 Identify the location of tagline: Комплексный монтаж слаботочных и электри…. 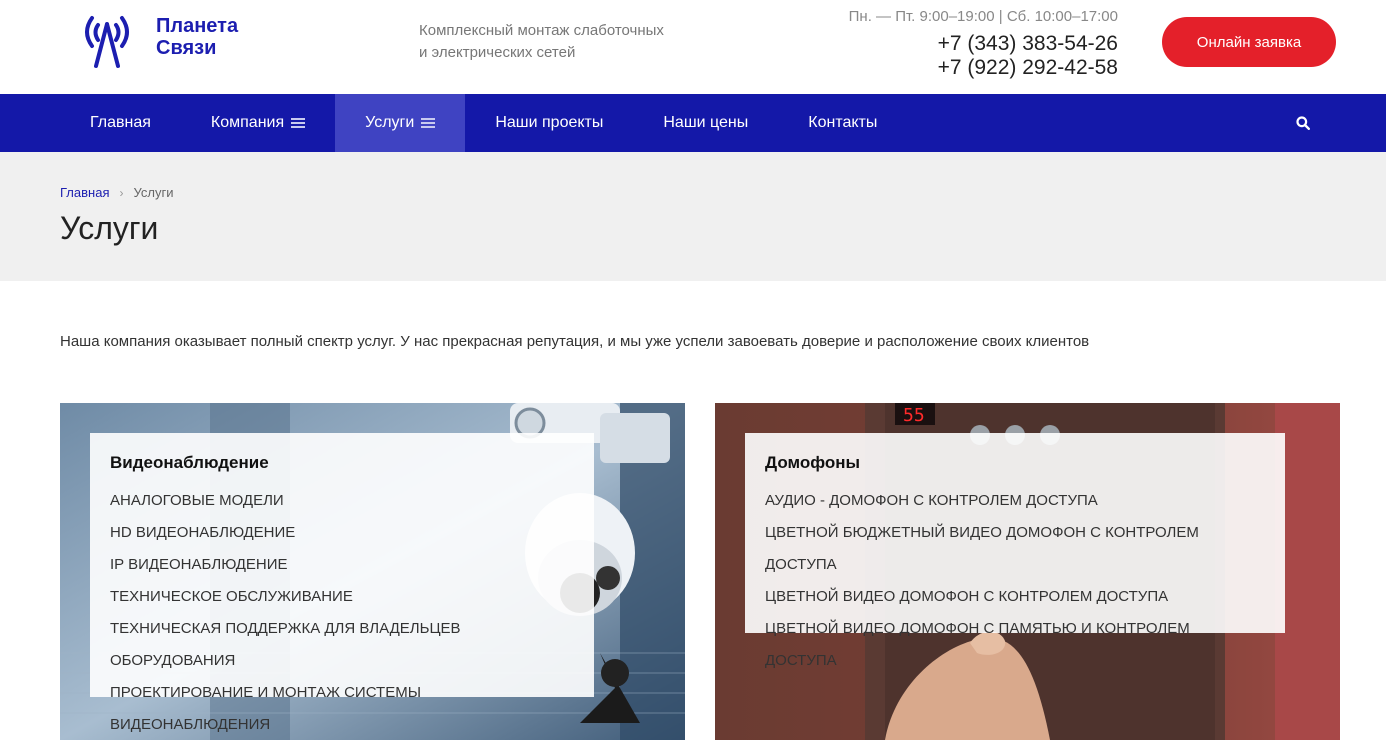
(541, 42).